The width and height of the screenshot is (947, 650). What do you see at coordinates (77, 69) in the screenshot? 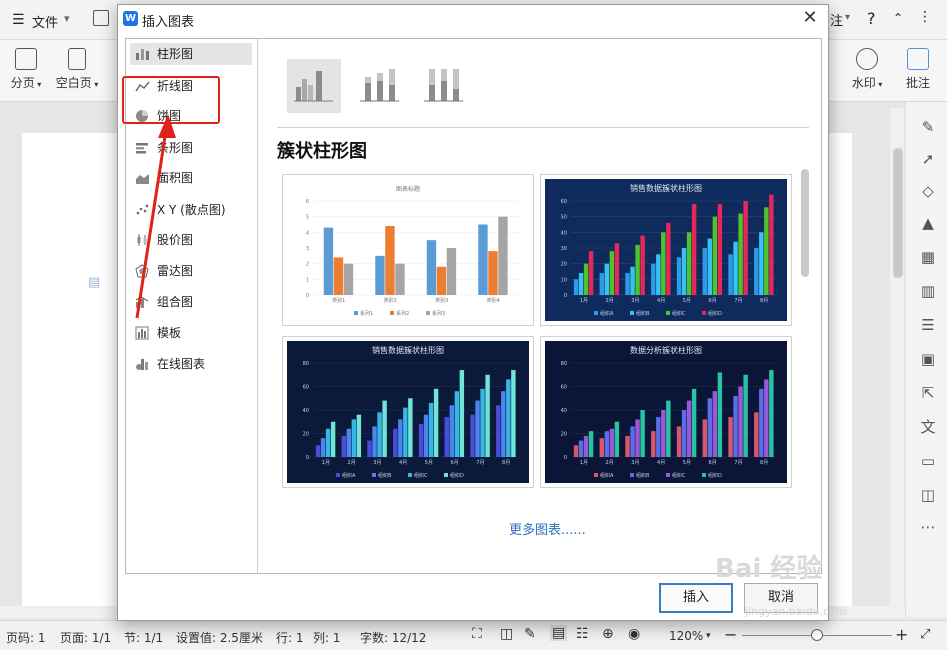
I see `blankpage-button: 空白页 ▾` at bounding box center [77, 69].